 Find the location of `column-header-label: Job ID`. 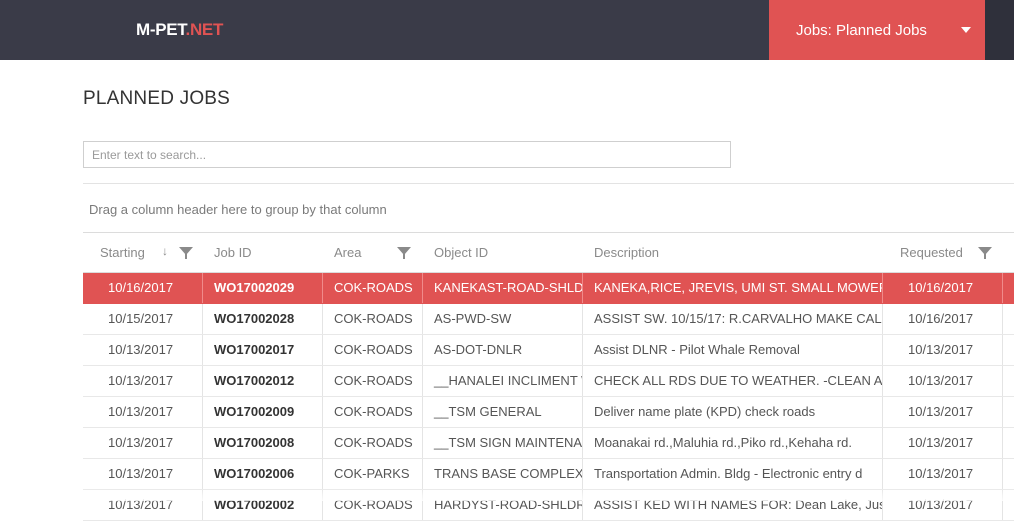

column-header-label: Job ID is located at coordinates (233, 252).